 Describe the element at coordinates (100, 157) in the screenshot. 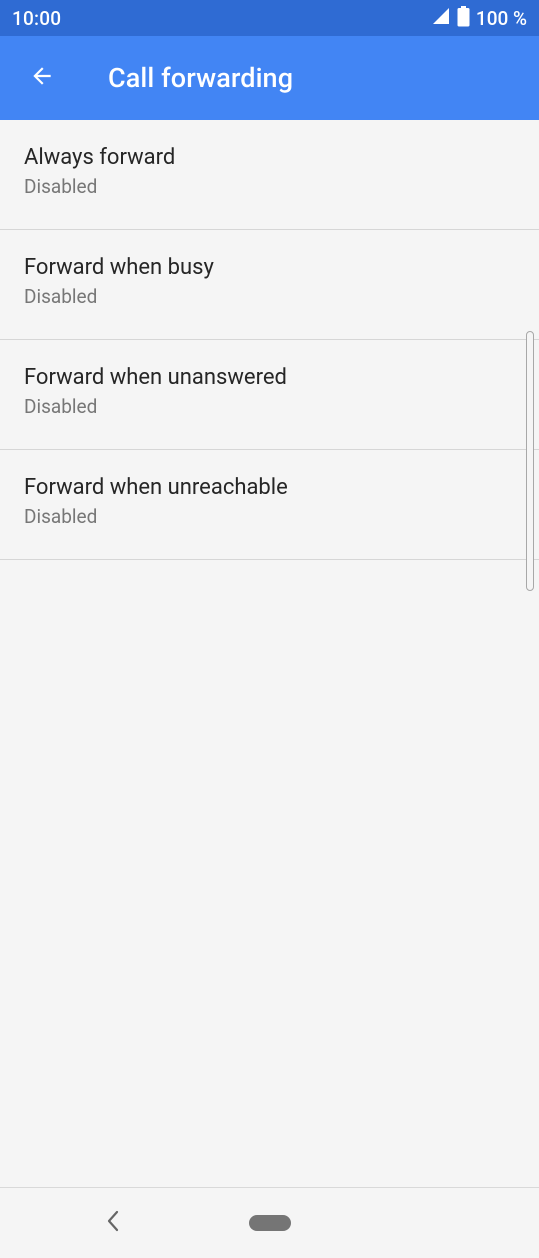

I see `list-item-title: Always forward` at that location.